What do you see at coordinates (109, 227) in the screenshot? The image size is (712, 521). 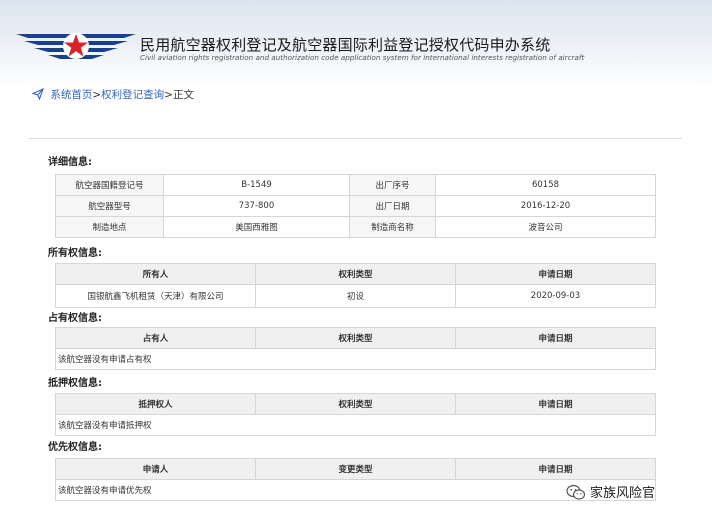 I see `table-cell-label: 制造地点` at bounding box center [109, 227].